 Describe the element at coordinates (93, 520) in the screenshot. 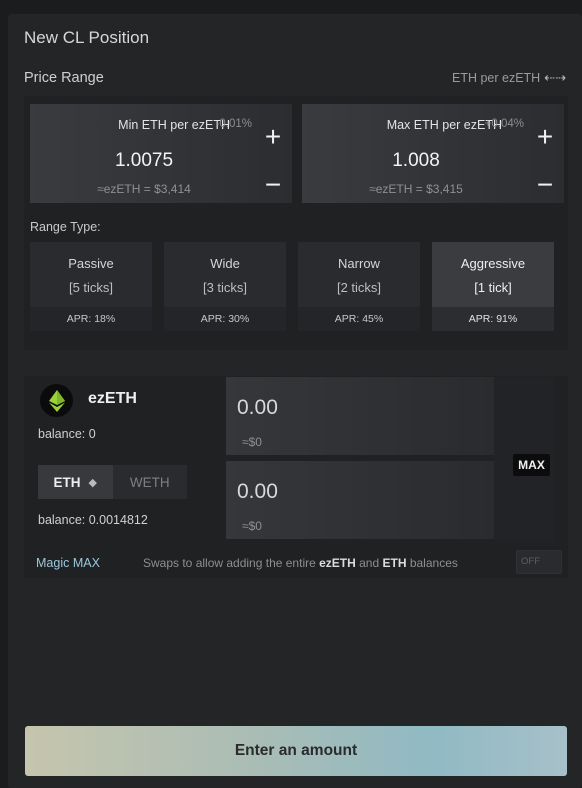

I see `token2-balance: balance: 0.0014812` at that location.